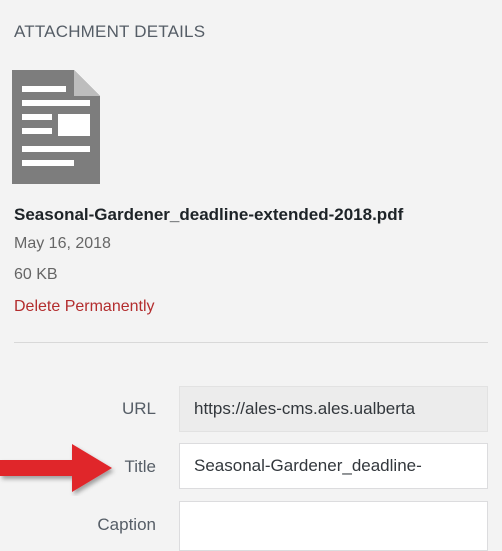 The image size is (502, 551). Describe the element at coordinates (251, 342) in the screenshot. I see `divider` at that location.